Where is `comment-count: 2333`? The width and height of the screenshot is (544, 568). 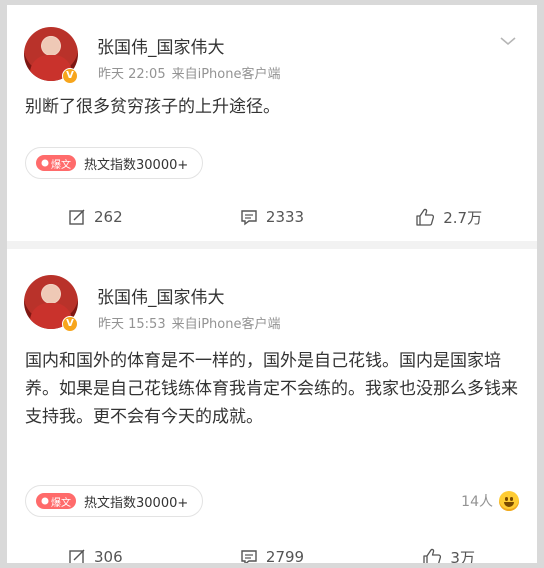 comment-count: 2333 is located at coordinates (285, 217).